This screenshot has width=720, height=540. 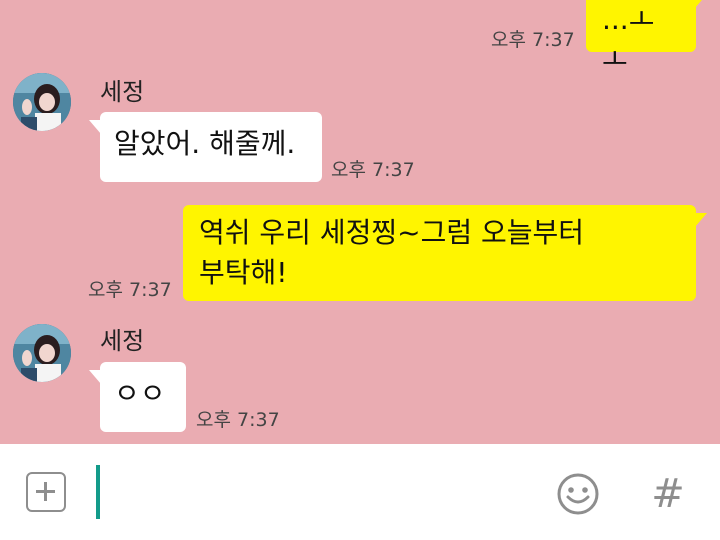 What do you see at coordinates (668, 494) in the screenshot?
I see `hash-icon: #` at bounding box center [668, 494].